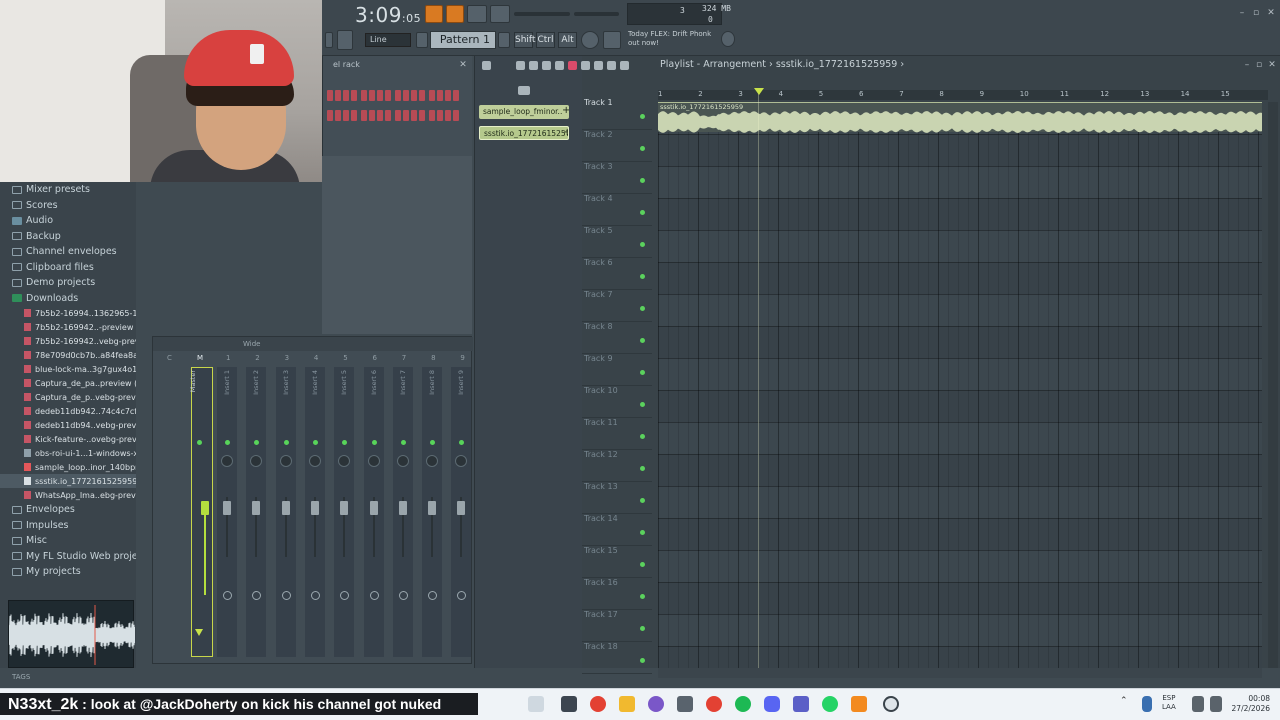  I want to click on track-header: Track 1, so click(617, 114).